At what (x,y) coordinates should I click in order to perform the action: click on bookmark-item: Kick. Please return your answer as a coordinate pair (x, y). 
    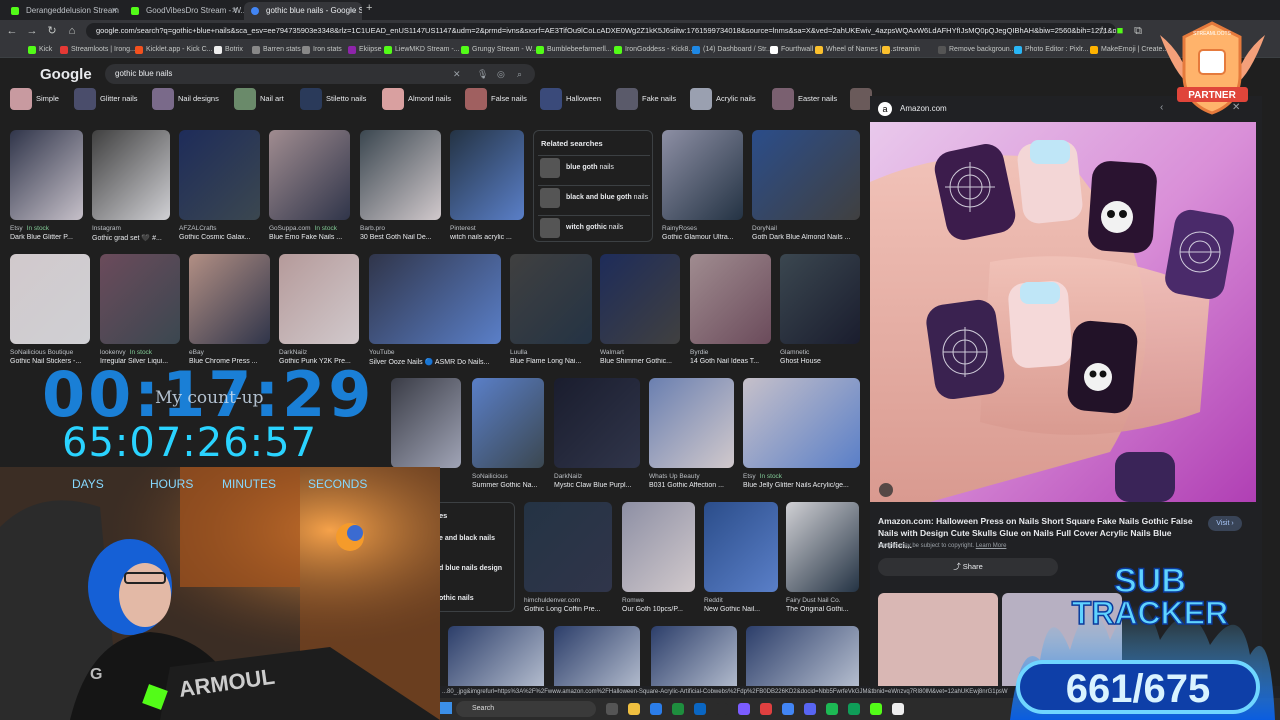
    Looking at the image, I should click on (40, 50).